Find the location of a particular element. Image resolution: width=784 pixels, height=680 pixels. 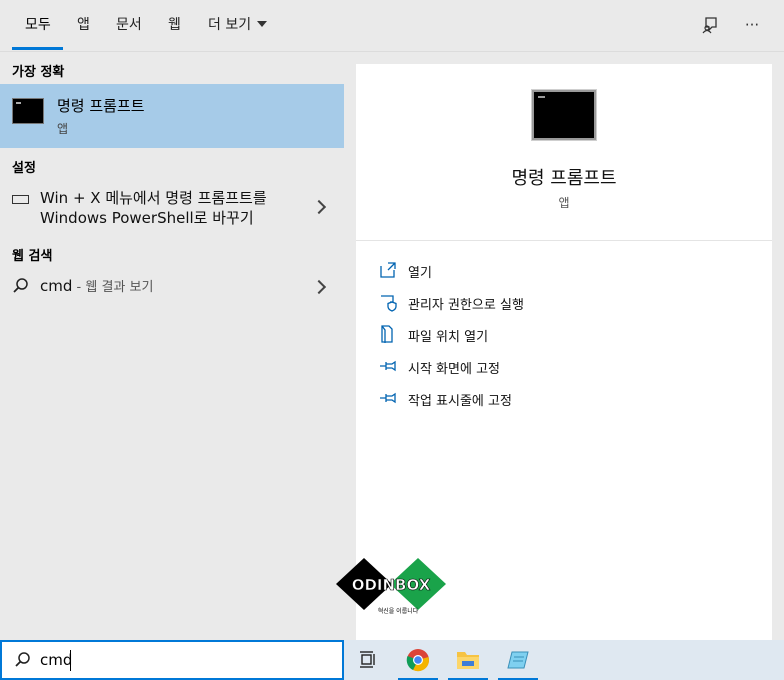

keyboard-icon is located at coordinates (20, 199).